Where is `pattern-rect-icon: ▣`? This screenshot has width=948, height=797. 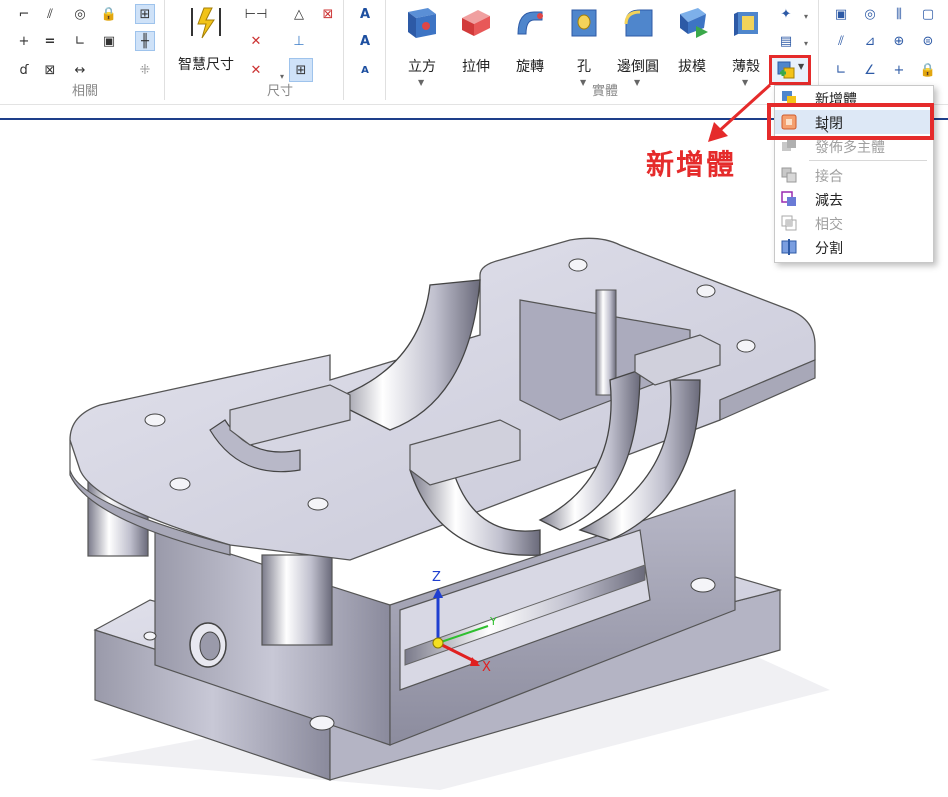 pattern-rect-icon: ▣ is located at coordinates (841, 14).